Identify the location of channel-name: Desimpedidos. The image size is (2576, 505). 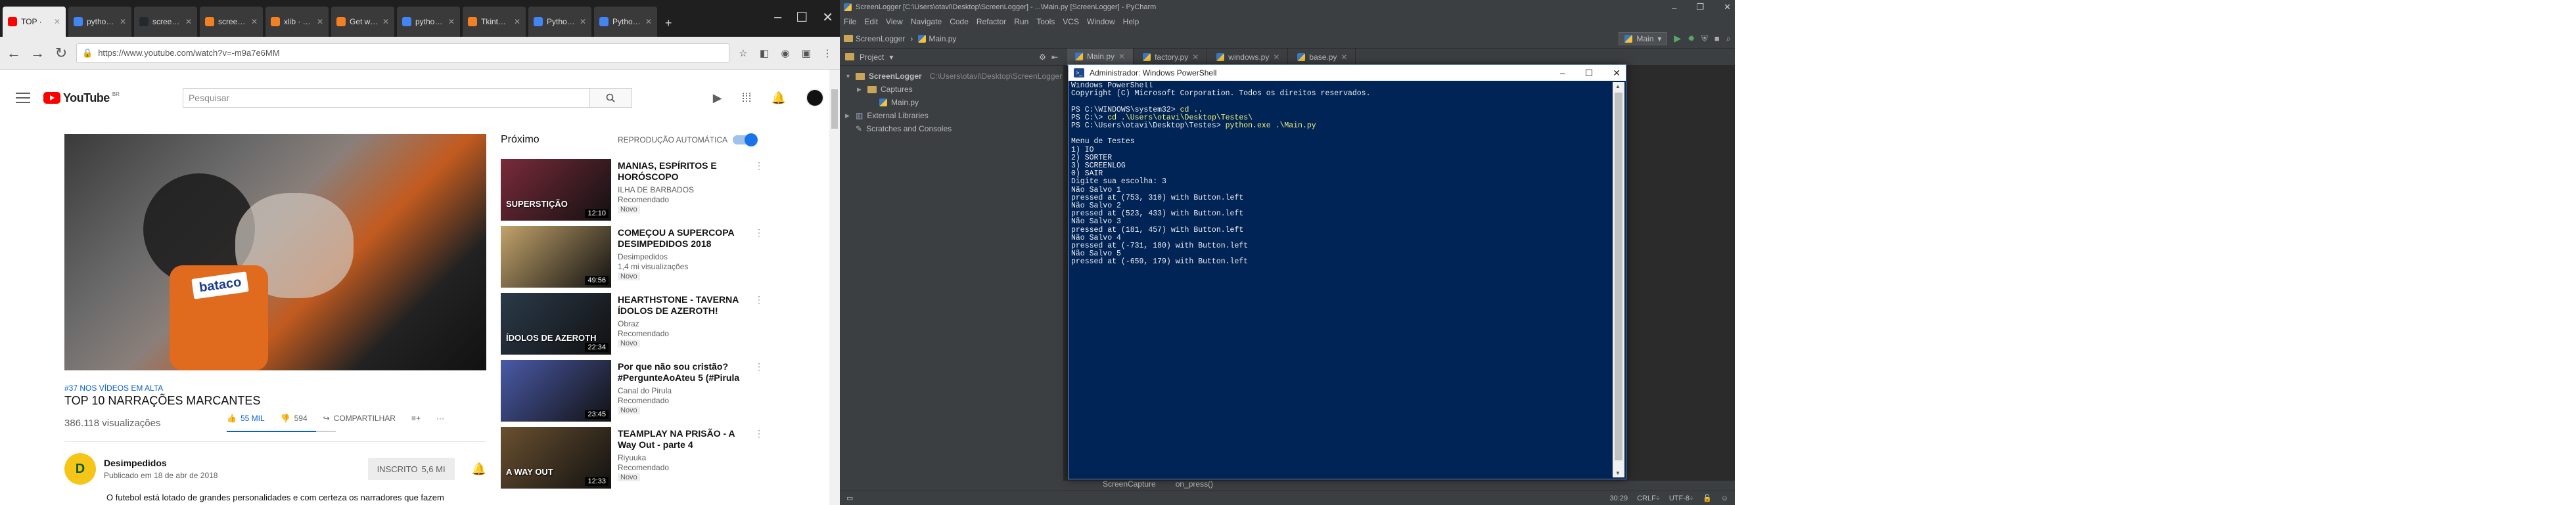
(161, 463).